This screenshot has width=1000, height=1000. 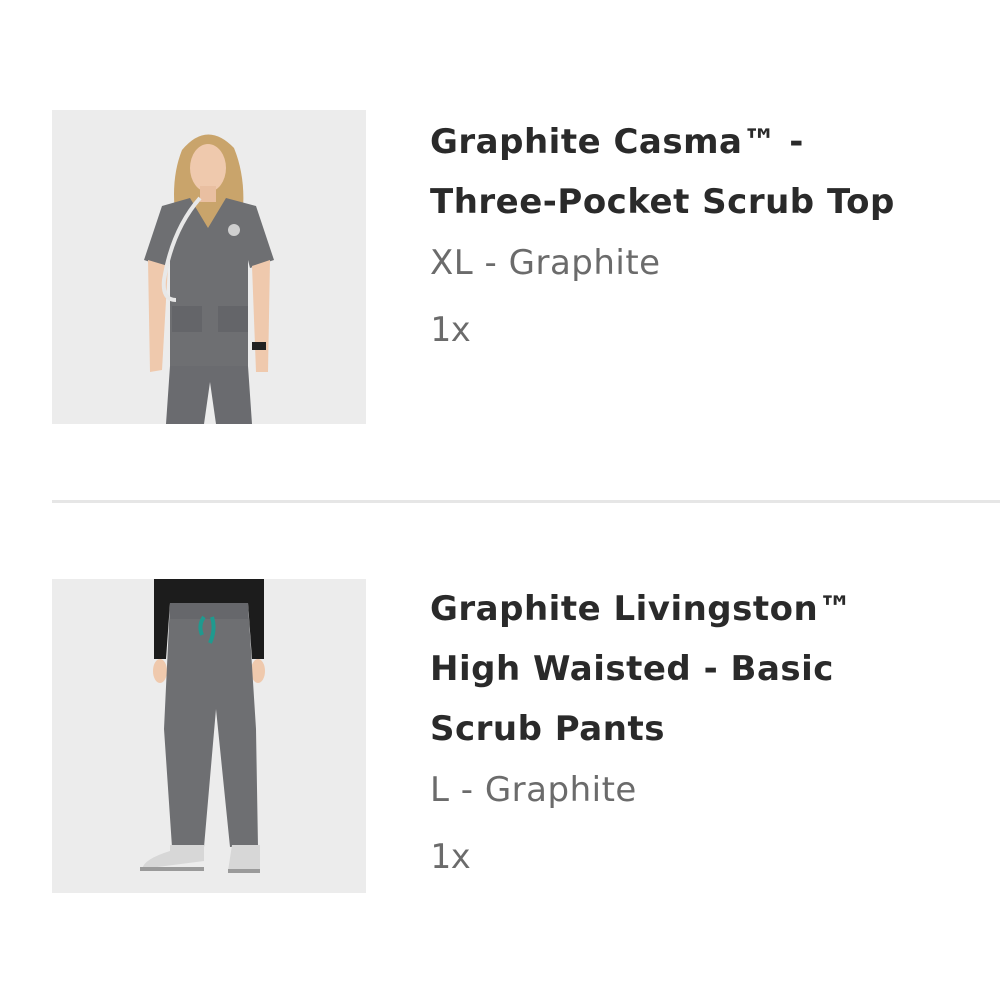 I want to click on scrub-pants-photo, so click(x=209, y=736).